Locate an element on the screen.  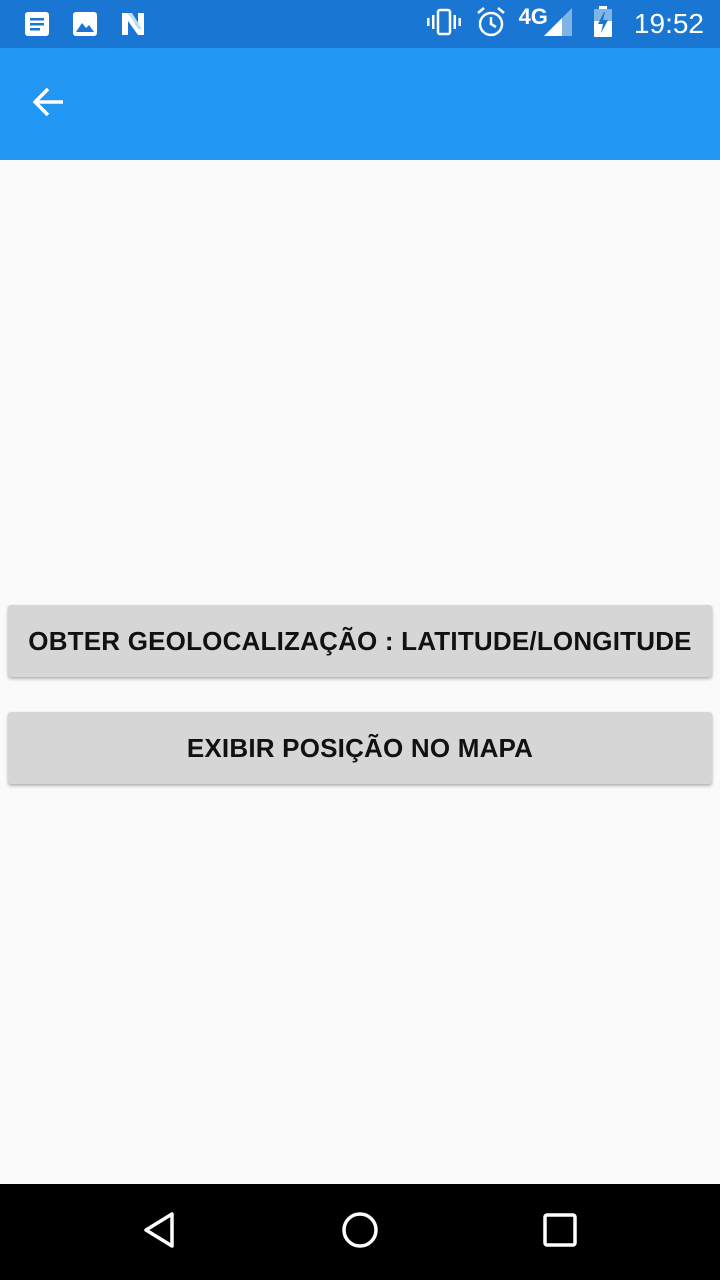
show-position-map-button: EXIBIR POSIÇÃO NO MAPA is located at coordinates (360, 748).